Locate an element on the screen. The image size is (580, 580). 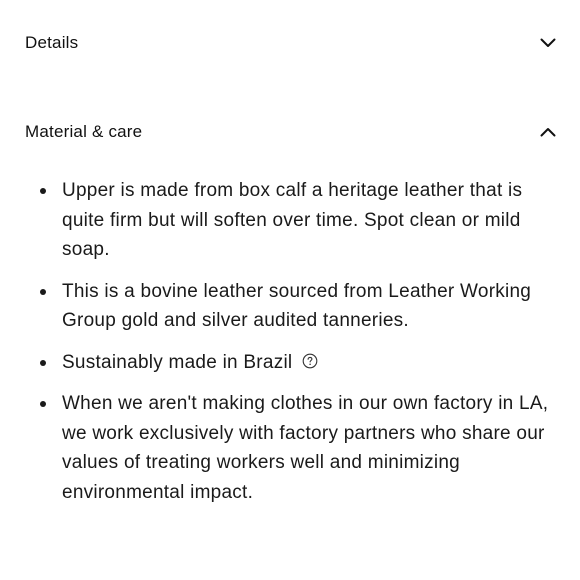
material-care-title: Material & care is located at coordinates (84, 131).